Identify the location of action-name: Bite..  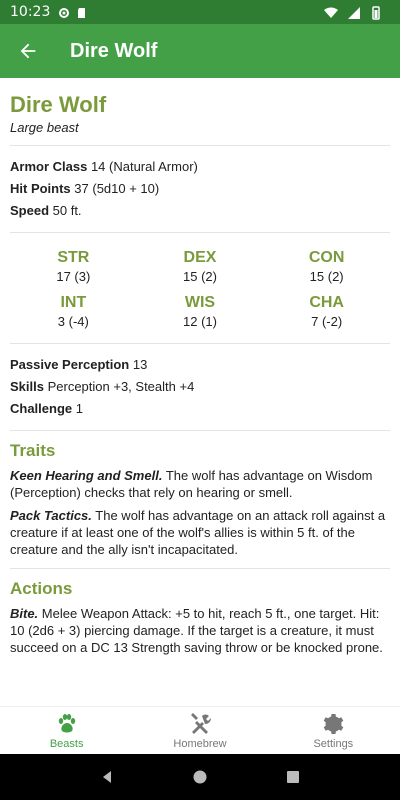
(24, 613).